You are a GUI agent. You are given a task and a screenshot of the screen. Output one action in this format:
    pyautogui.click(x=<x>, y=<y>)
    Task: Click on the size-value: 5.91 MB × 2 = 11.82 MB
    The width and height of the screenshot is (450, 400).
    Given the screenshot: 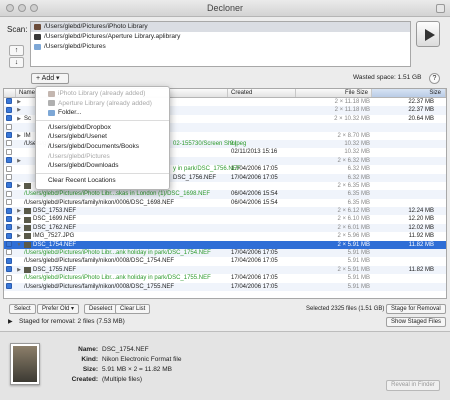 What is the action you would take?
    pyautogui.click(x=137, y=369)
    